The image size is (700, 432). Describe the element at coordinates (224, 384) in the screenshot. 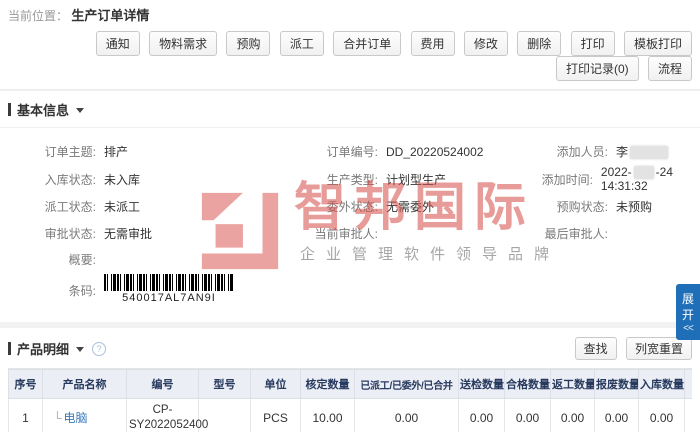

I see `col-model: 型号` at that location.